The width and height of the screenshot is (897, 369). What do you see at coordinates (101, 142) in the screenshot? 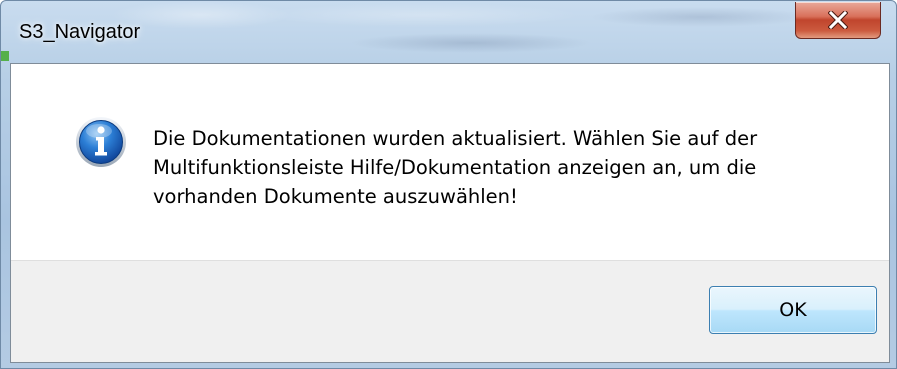
I see `information-icon` at bounding box center [101, 142].